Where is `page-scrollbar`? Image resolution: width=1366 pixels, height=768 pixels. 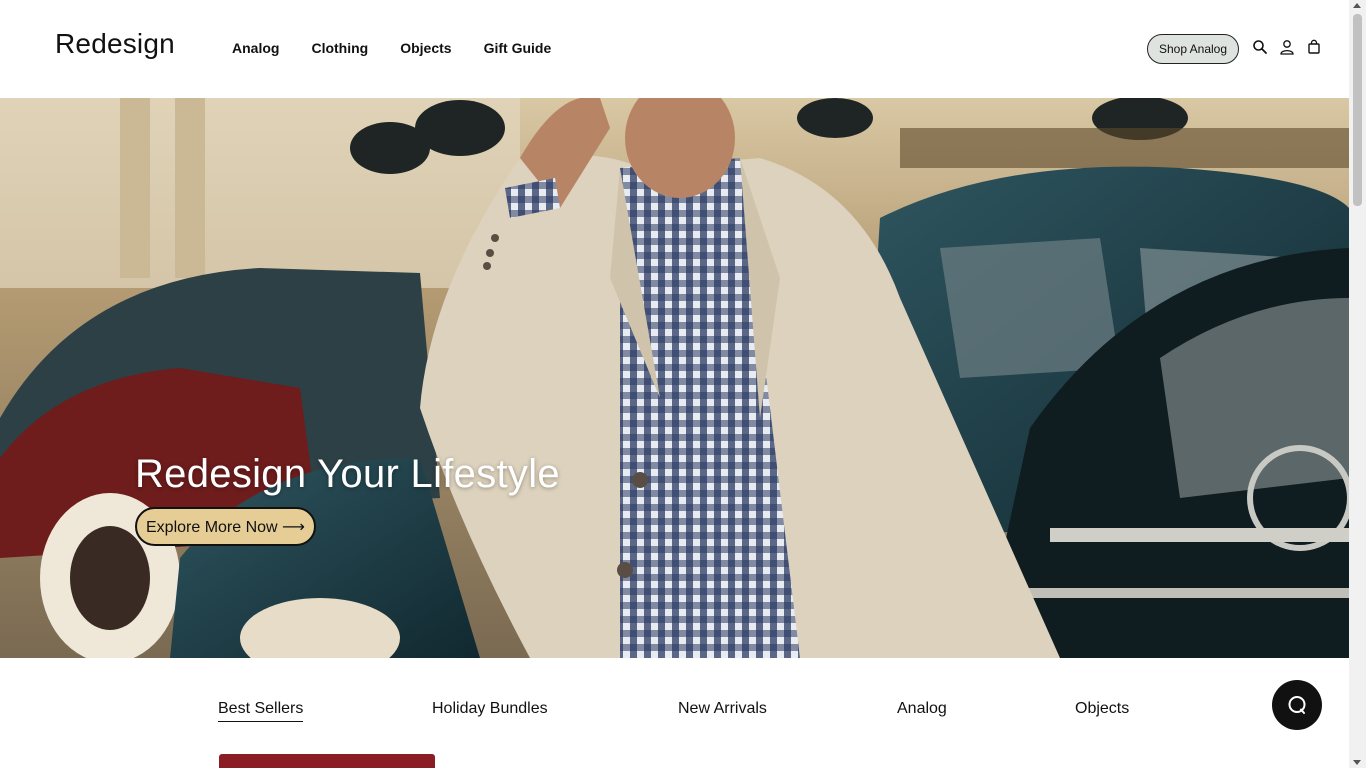
page-scrollbar is located at coordinates (1357, 384).